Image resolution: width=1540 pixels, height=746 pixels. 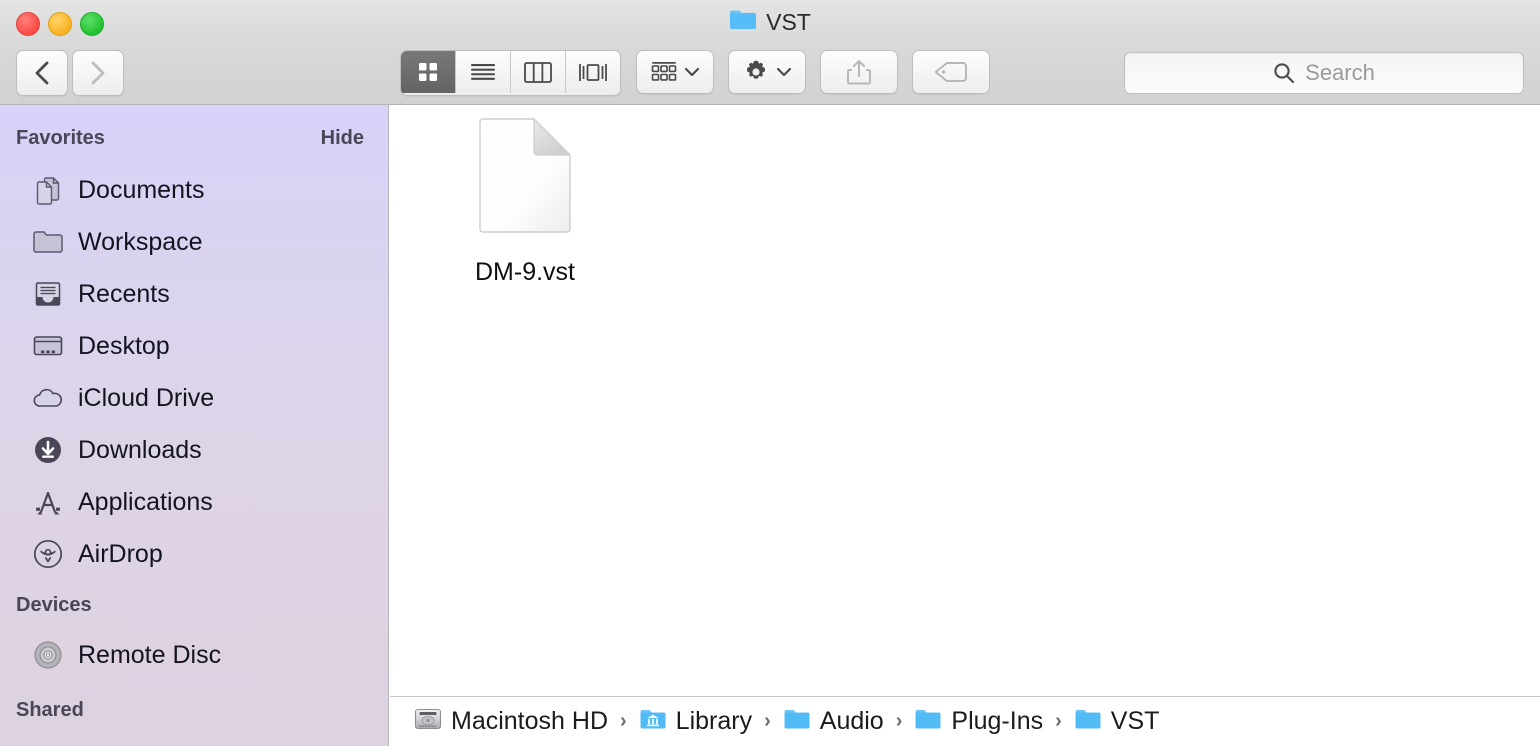 I want to click on minimize-button, so click(x=60, y=24).